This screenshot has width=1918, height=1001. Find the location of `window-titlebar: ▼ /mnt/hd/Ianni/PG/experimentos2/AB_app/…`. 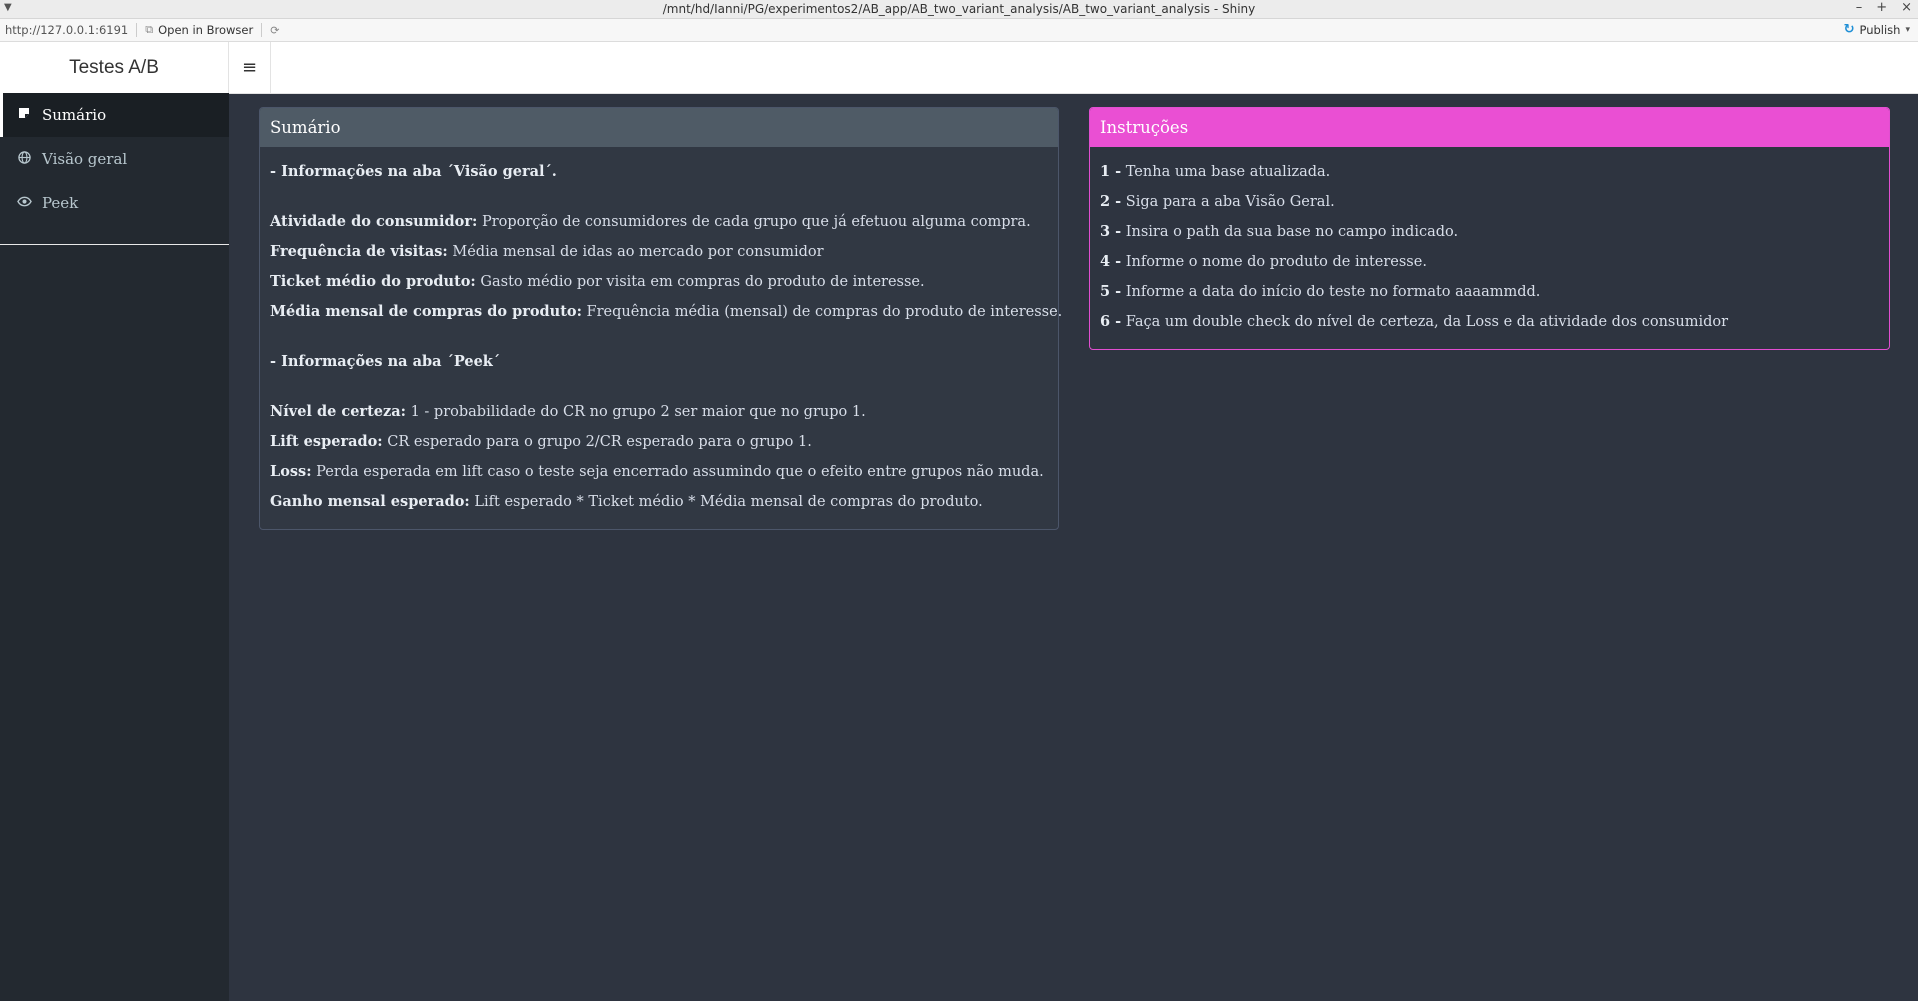

window-titlebar: ▼ /mnt/hd/Ianni/PG/experimentos2/AB_app/… is located at coordinates (959, 9).